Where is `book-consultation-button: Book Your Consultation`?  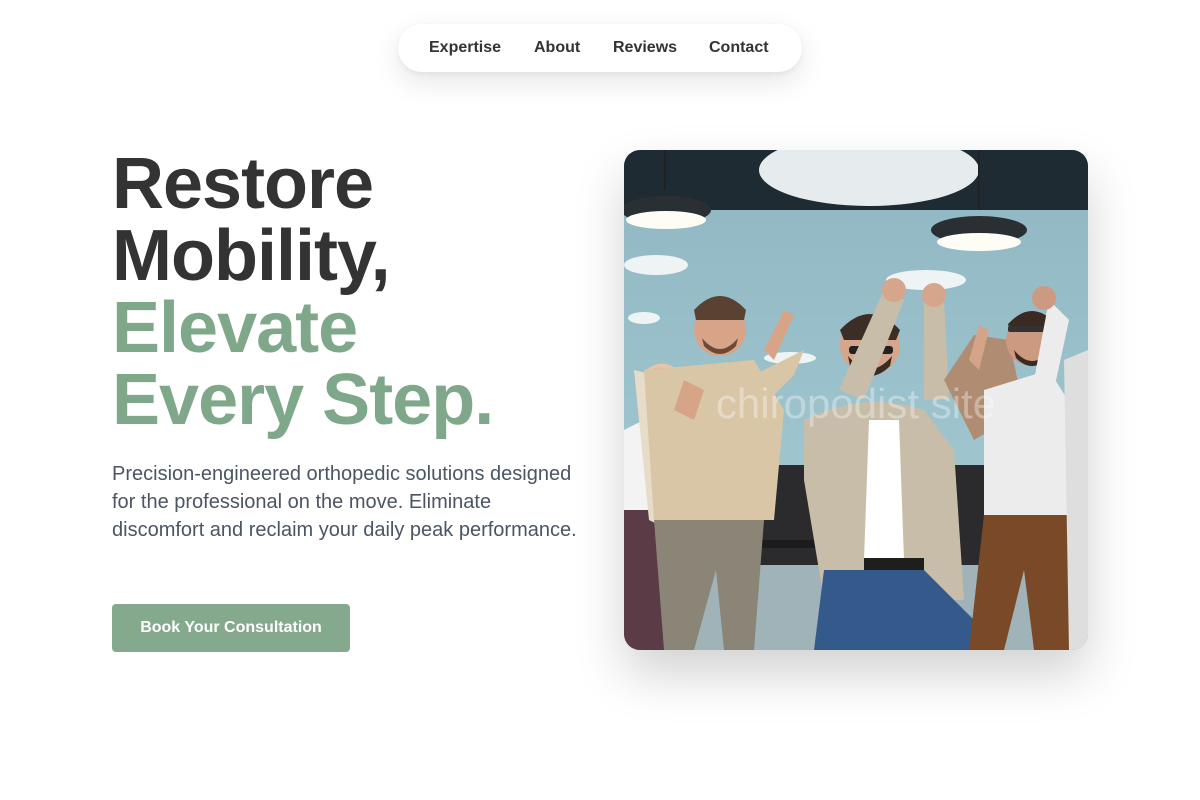 book-consultation-button: Book Your Consultation is located at coordinates (231, 628).